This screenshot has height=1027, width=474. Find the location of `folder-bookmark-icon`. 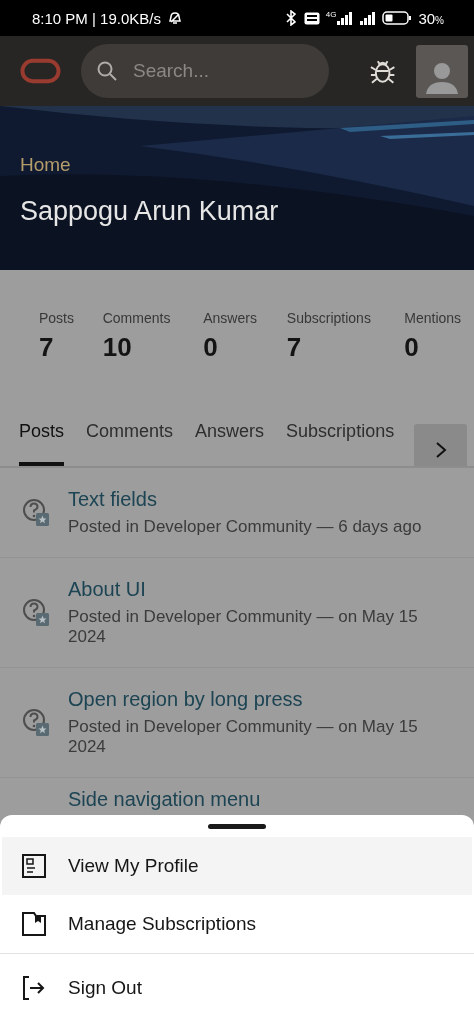

folder-bookmark-icon is located at coordinates (34, 924).